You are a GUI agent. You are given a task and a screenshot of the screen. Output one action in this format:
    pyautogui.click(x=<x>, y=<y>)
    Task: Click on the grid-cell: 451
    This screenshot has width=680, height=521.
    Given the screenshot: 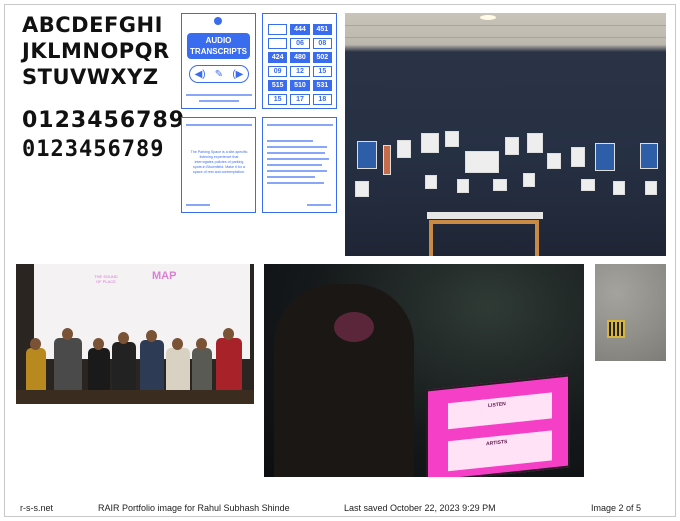 What is the action you would take?
    pyautogui.click(x=322, y=29)
    